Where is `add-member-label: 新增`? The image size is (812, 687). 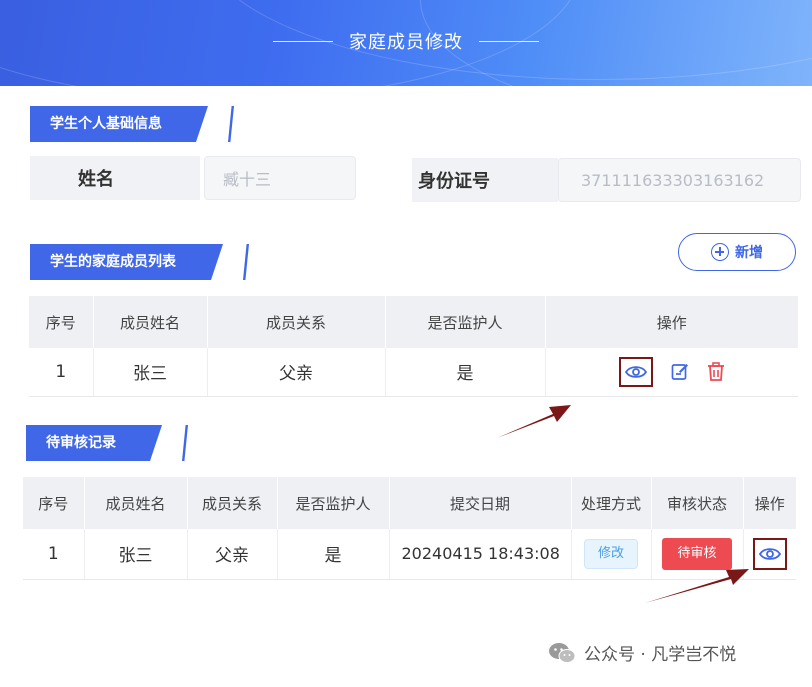 add-member-label: 新增 is located at coordinates (749, 253).